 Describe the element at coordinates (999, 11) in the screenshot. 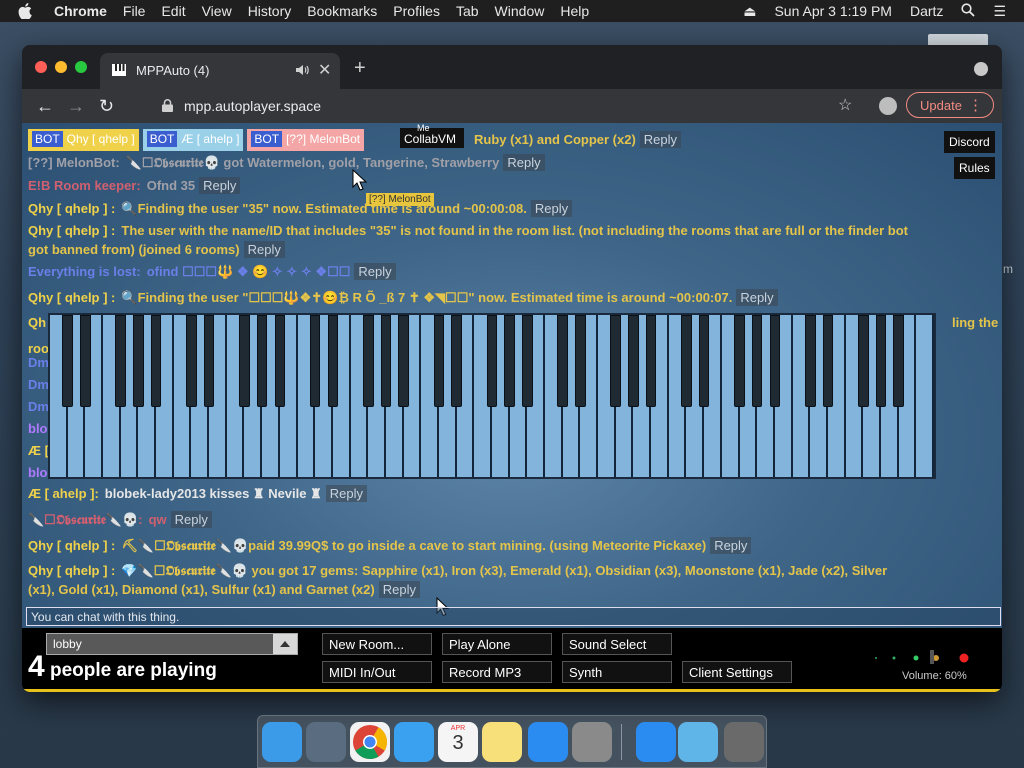

I see `control-center-icon: ☰` at that location.